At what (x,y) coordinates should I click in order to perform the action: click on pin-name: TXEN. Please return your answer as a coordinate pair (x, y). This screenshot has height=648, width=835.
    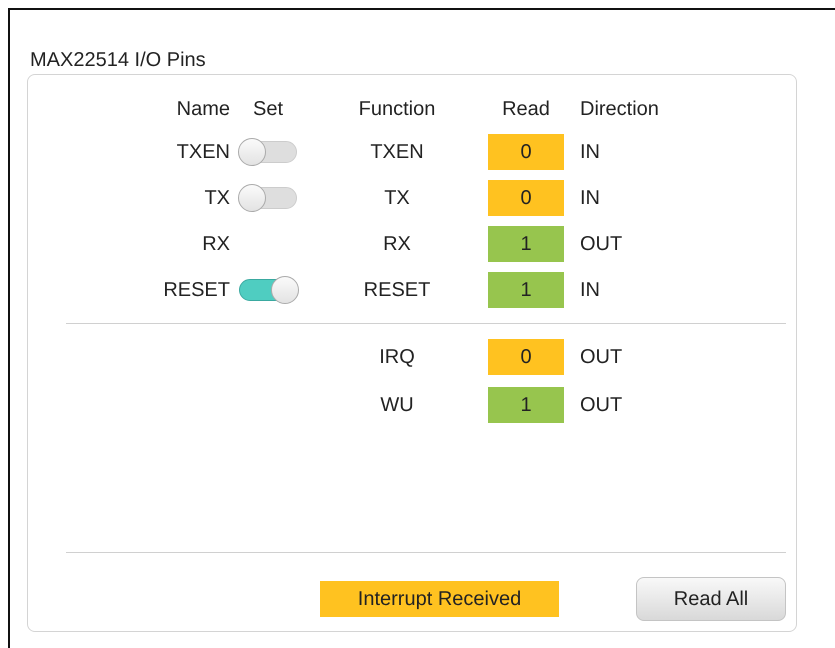
    Looking at the image, I should click on (203, 152).